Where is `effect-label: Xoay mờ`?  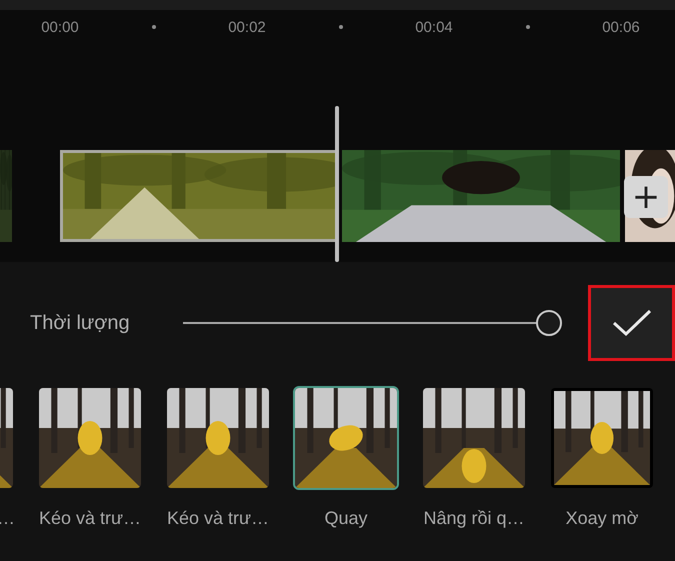 effect-label: Xoay mờ is located at coordinates (602, 518).